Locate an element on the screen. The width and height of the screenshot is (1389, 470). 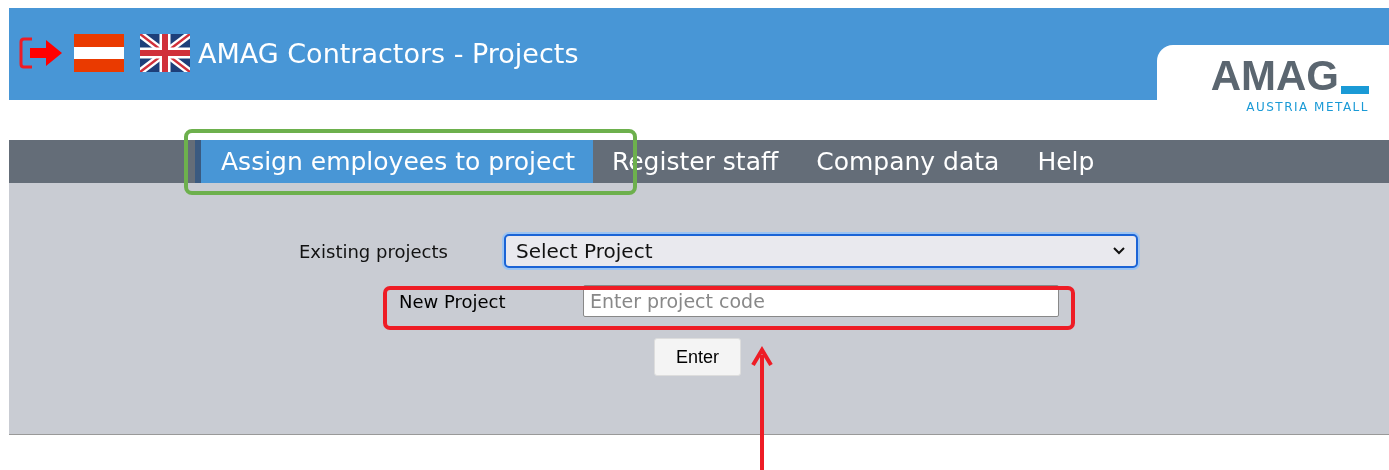
nav-tab: Help is located at coordinates (1066, 161).